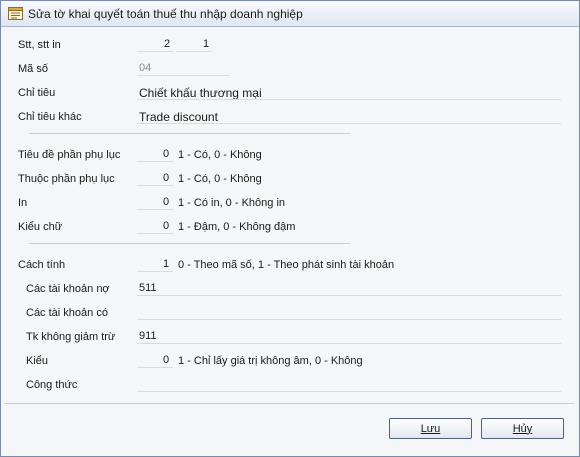  What do you see at coordinates (349, 295) in the screenshot?
I see `tk-no-underline` at bounding box center [349, 295].